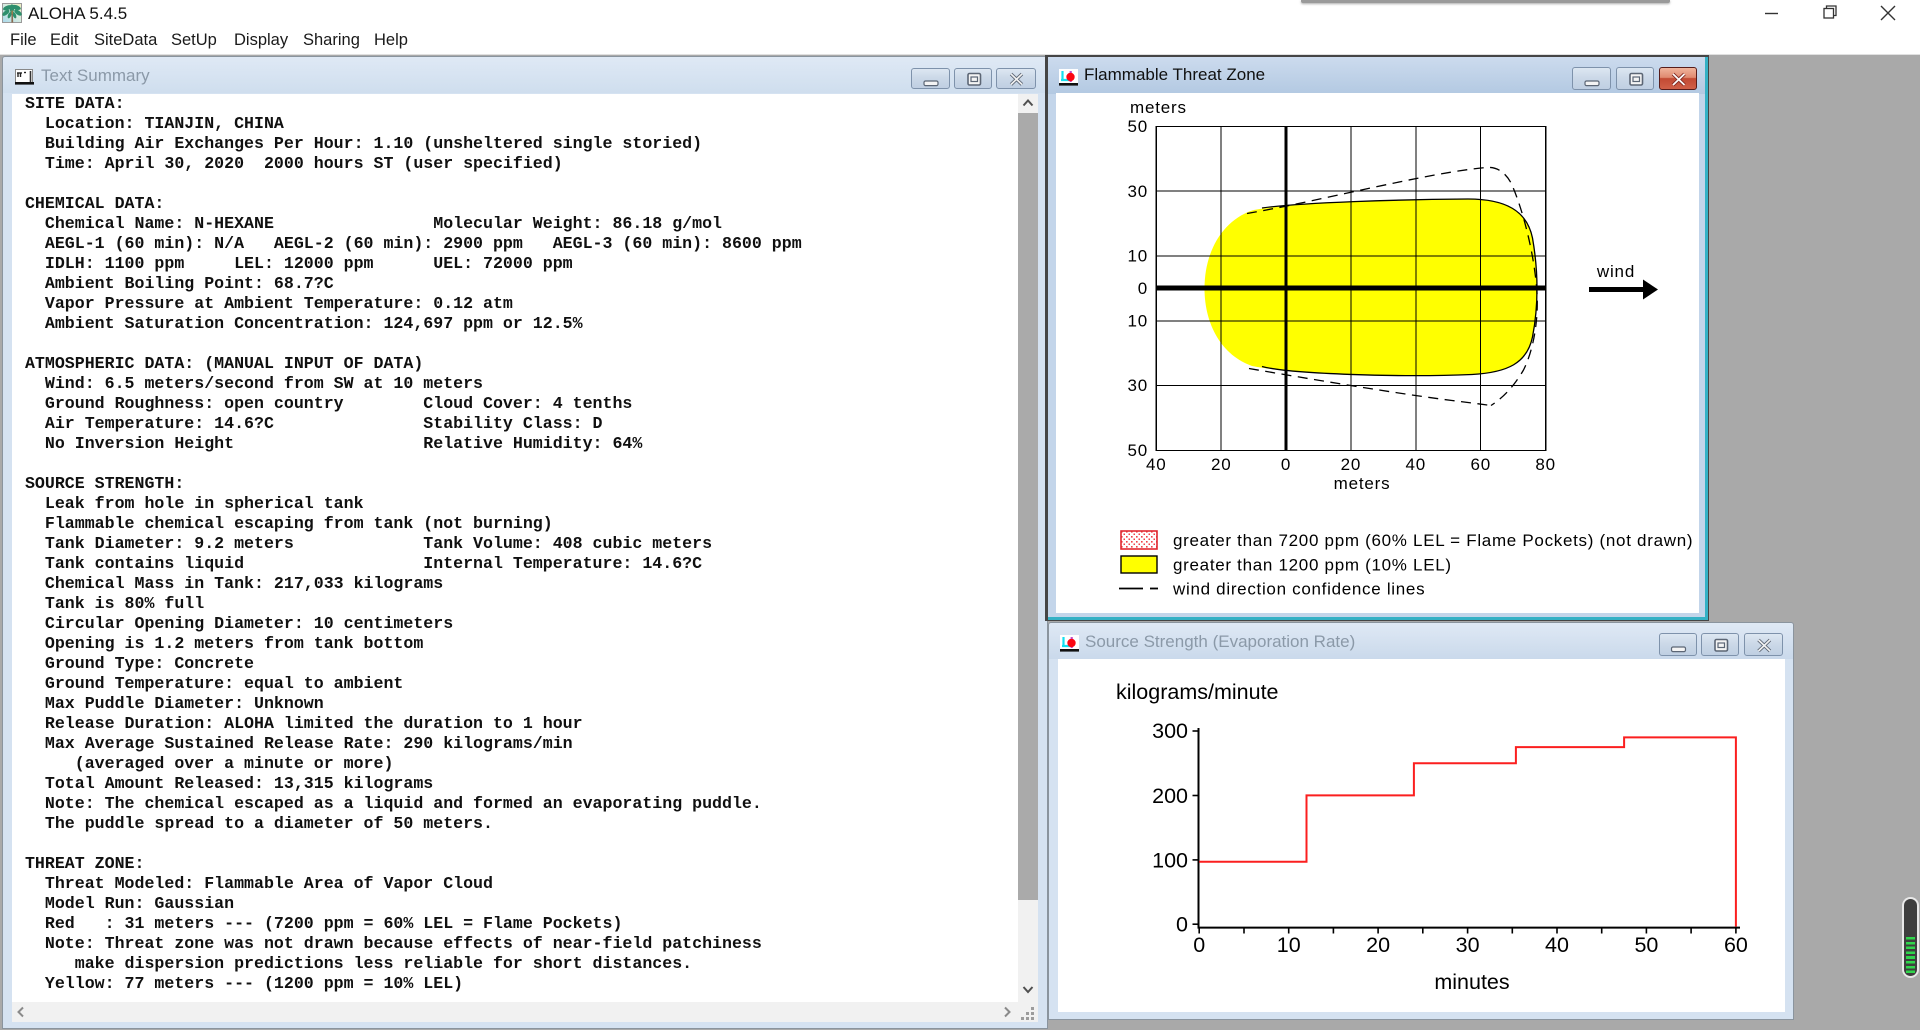 Image resolution: width=1920 pixels, height=1030 pixels. What do you see at coordinates (1471, 982) in the screenshot?
I see `svg-text: minutes` at bounding box center [1471, 982].